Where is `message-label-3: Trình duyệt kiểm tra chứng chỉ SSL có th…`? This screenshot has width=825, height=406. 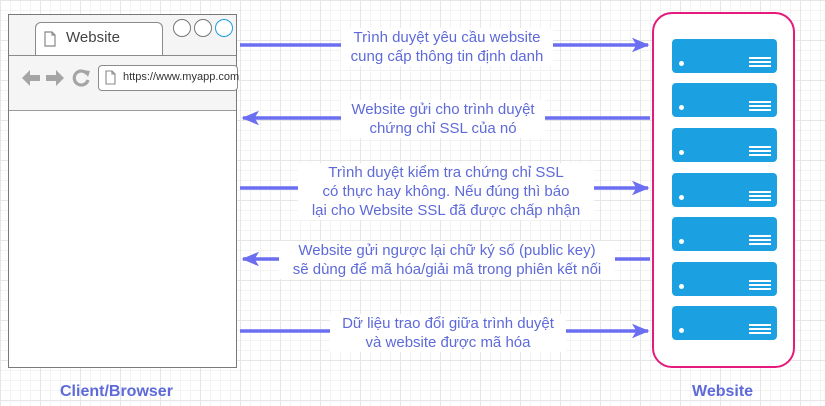 message-label-3: Trình duyệt kiểm tra chứng chỉ SSL có th… is located at coordinates (446, 191).